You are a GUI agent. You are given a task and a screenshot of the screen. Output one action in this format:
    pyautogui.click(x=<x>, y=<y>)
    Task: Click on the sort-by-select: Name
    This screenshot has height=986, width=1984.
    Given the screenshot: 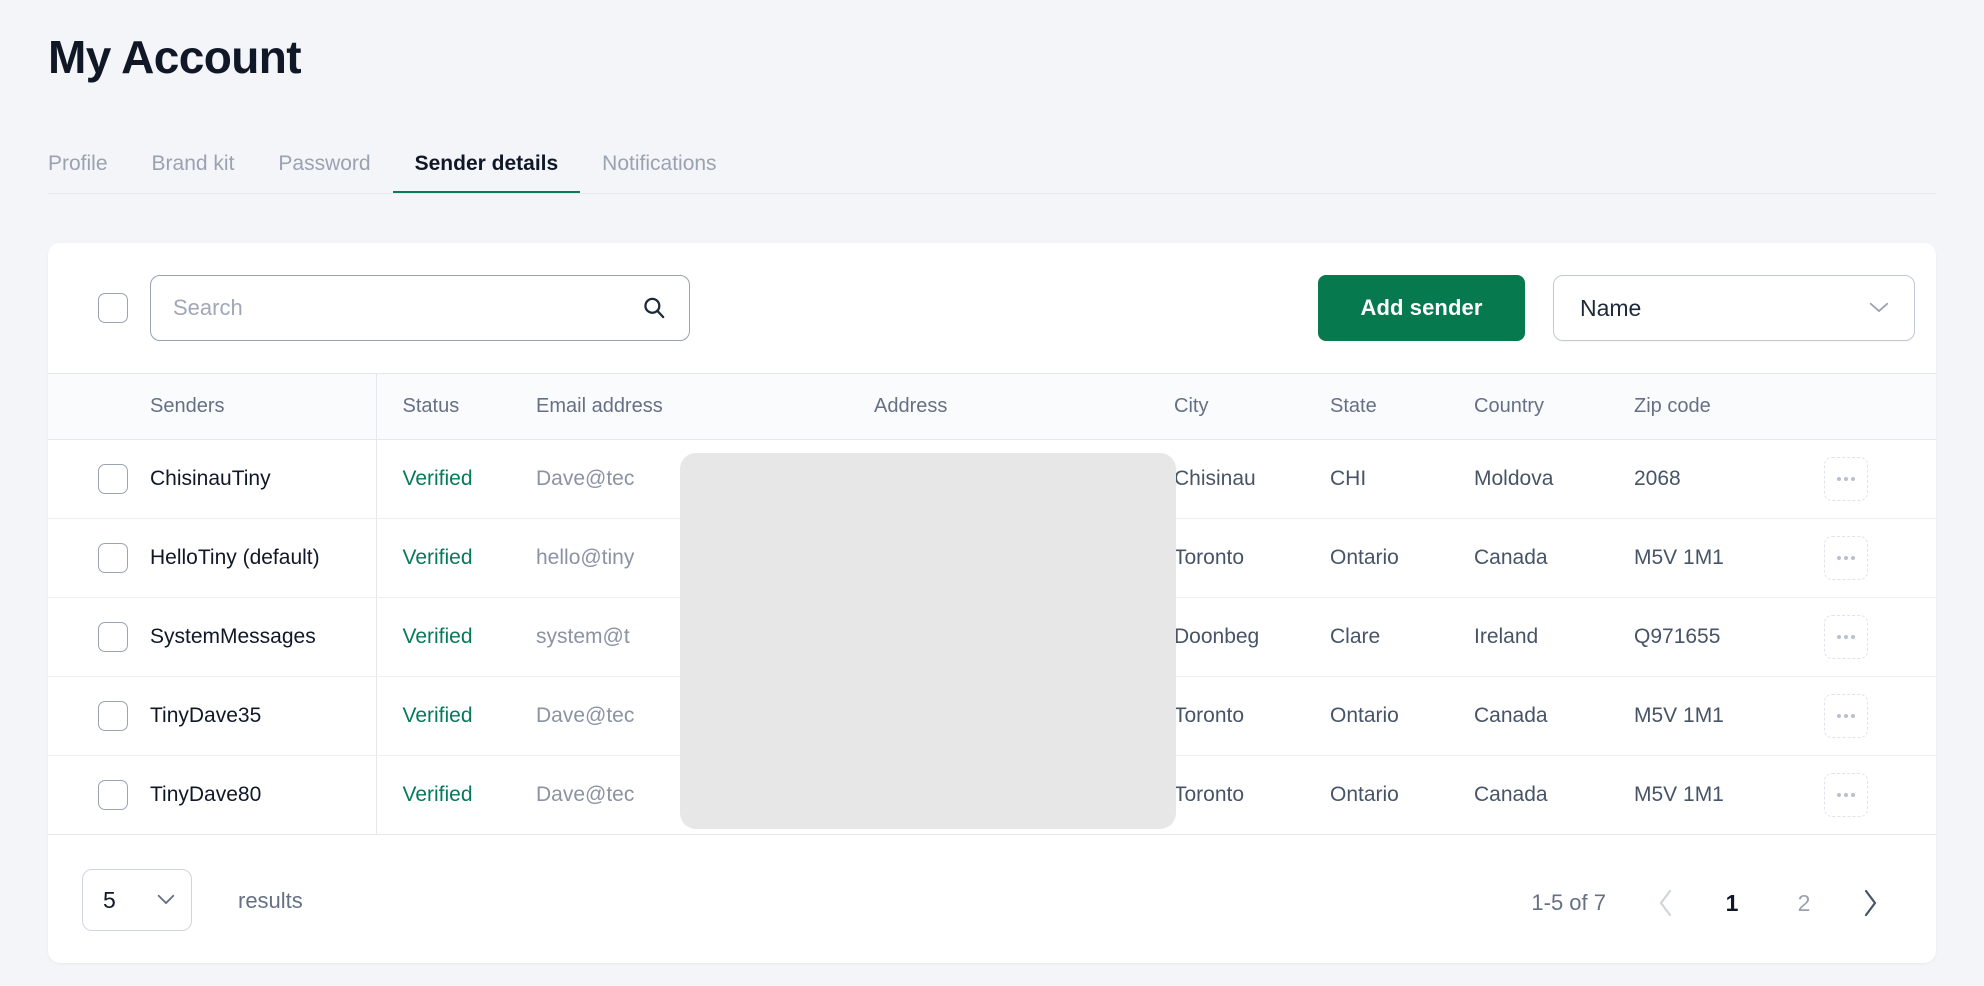 What is the action you would take?
    pyautogui.click(x=1734, y=308)
    